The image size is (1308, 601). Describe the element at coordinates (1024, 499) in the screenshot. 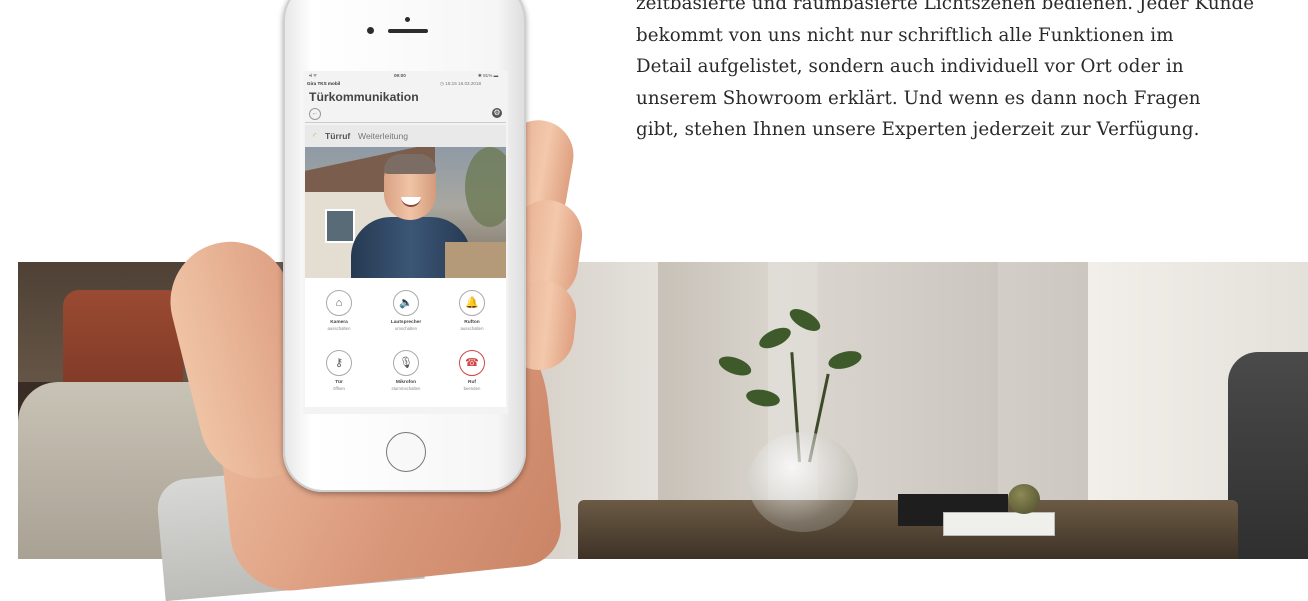

I see `decor-ball` at that location.